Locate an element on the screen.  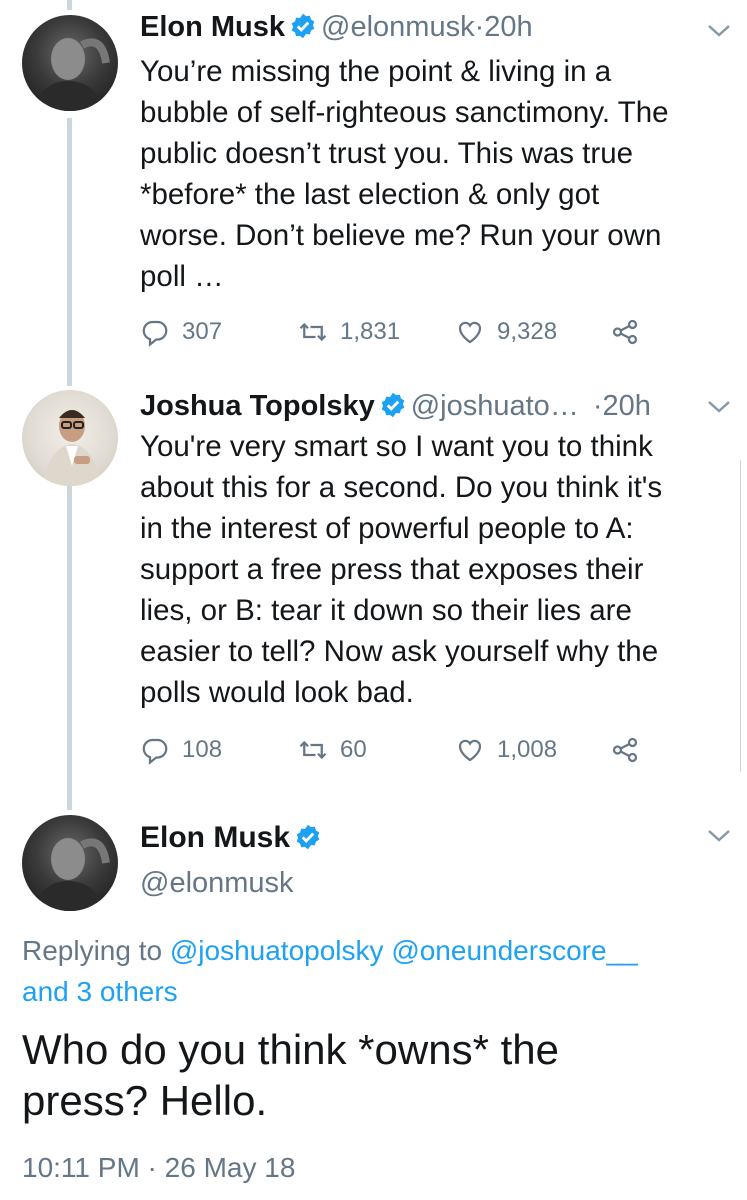
reply-button: 108 is located at coordinates (181, 750).